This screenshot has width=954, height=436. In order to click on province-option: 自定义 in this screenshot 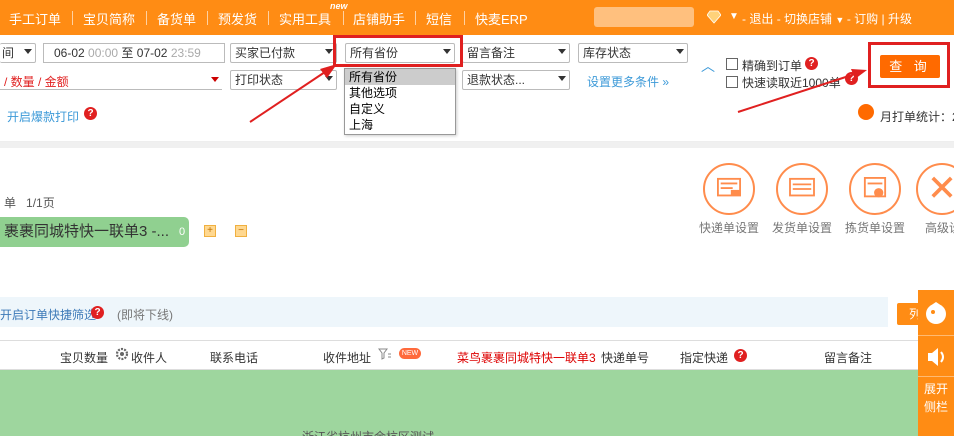, I will do `click(400, 109)`.